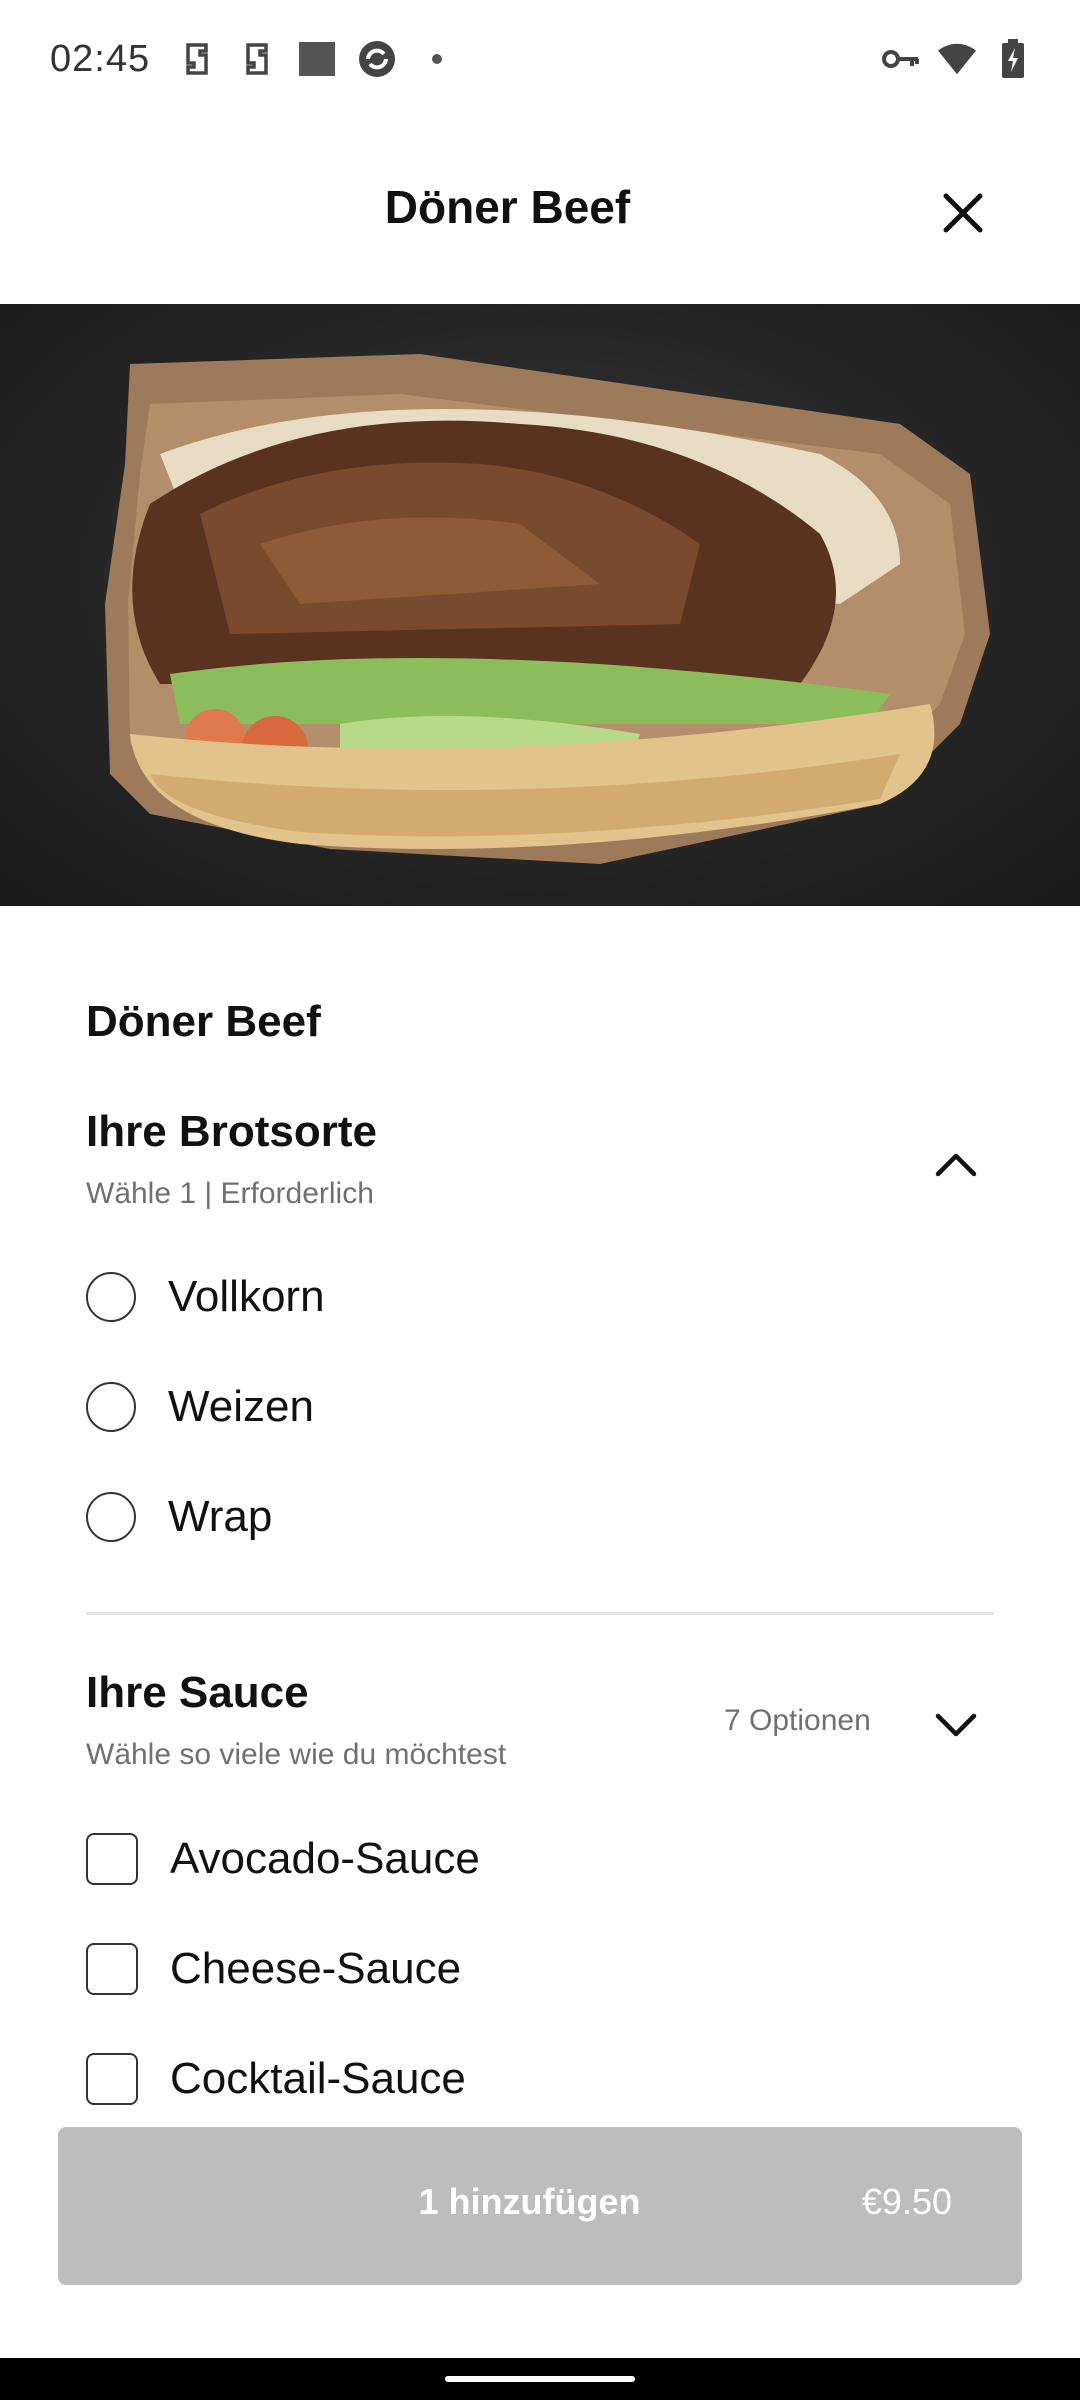 The width and height of the screenshot is (1080, 2400). I want to click on close-icon, so click(963, 213).